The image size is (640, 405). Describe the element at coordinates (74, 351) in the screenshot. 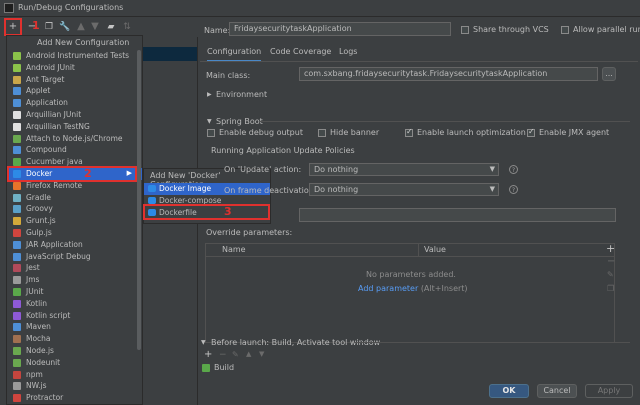

I see `menu-item-node-js: Node.js` at that location.